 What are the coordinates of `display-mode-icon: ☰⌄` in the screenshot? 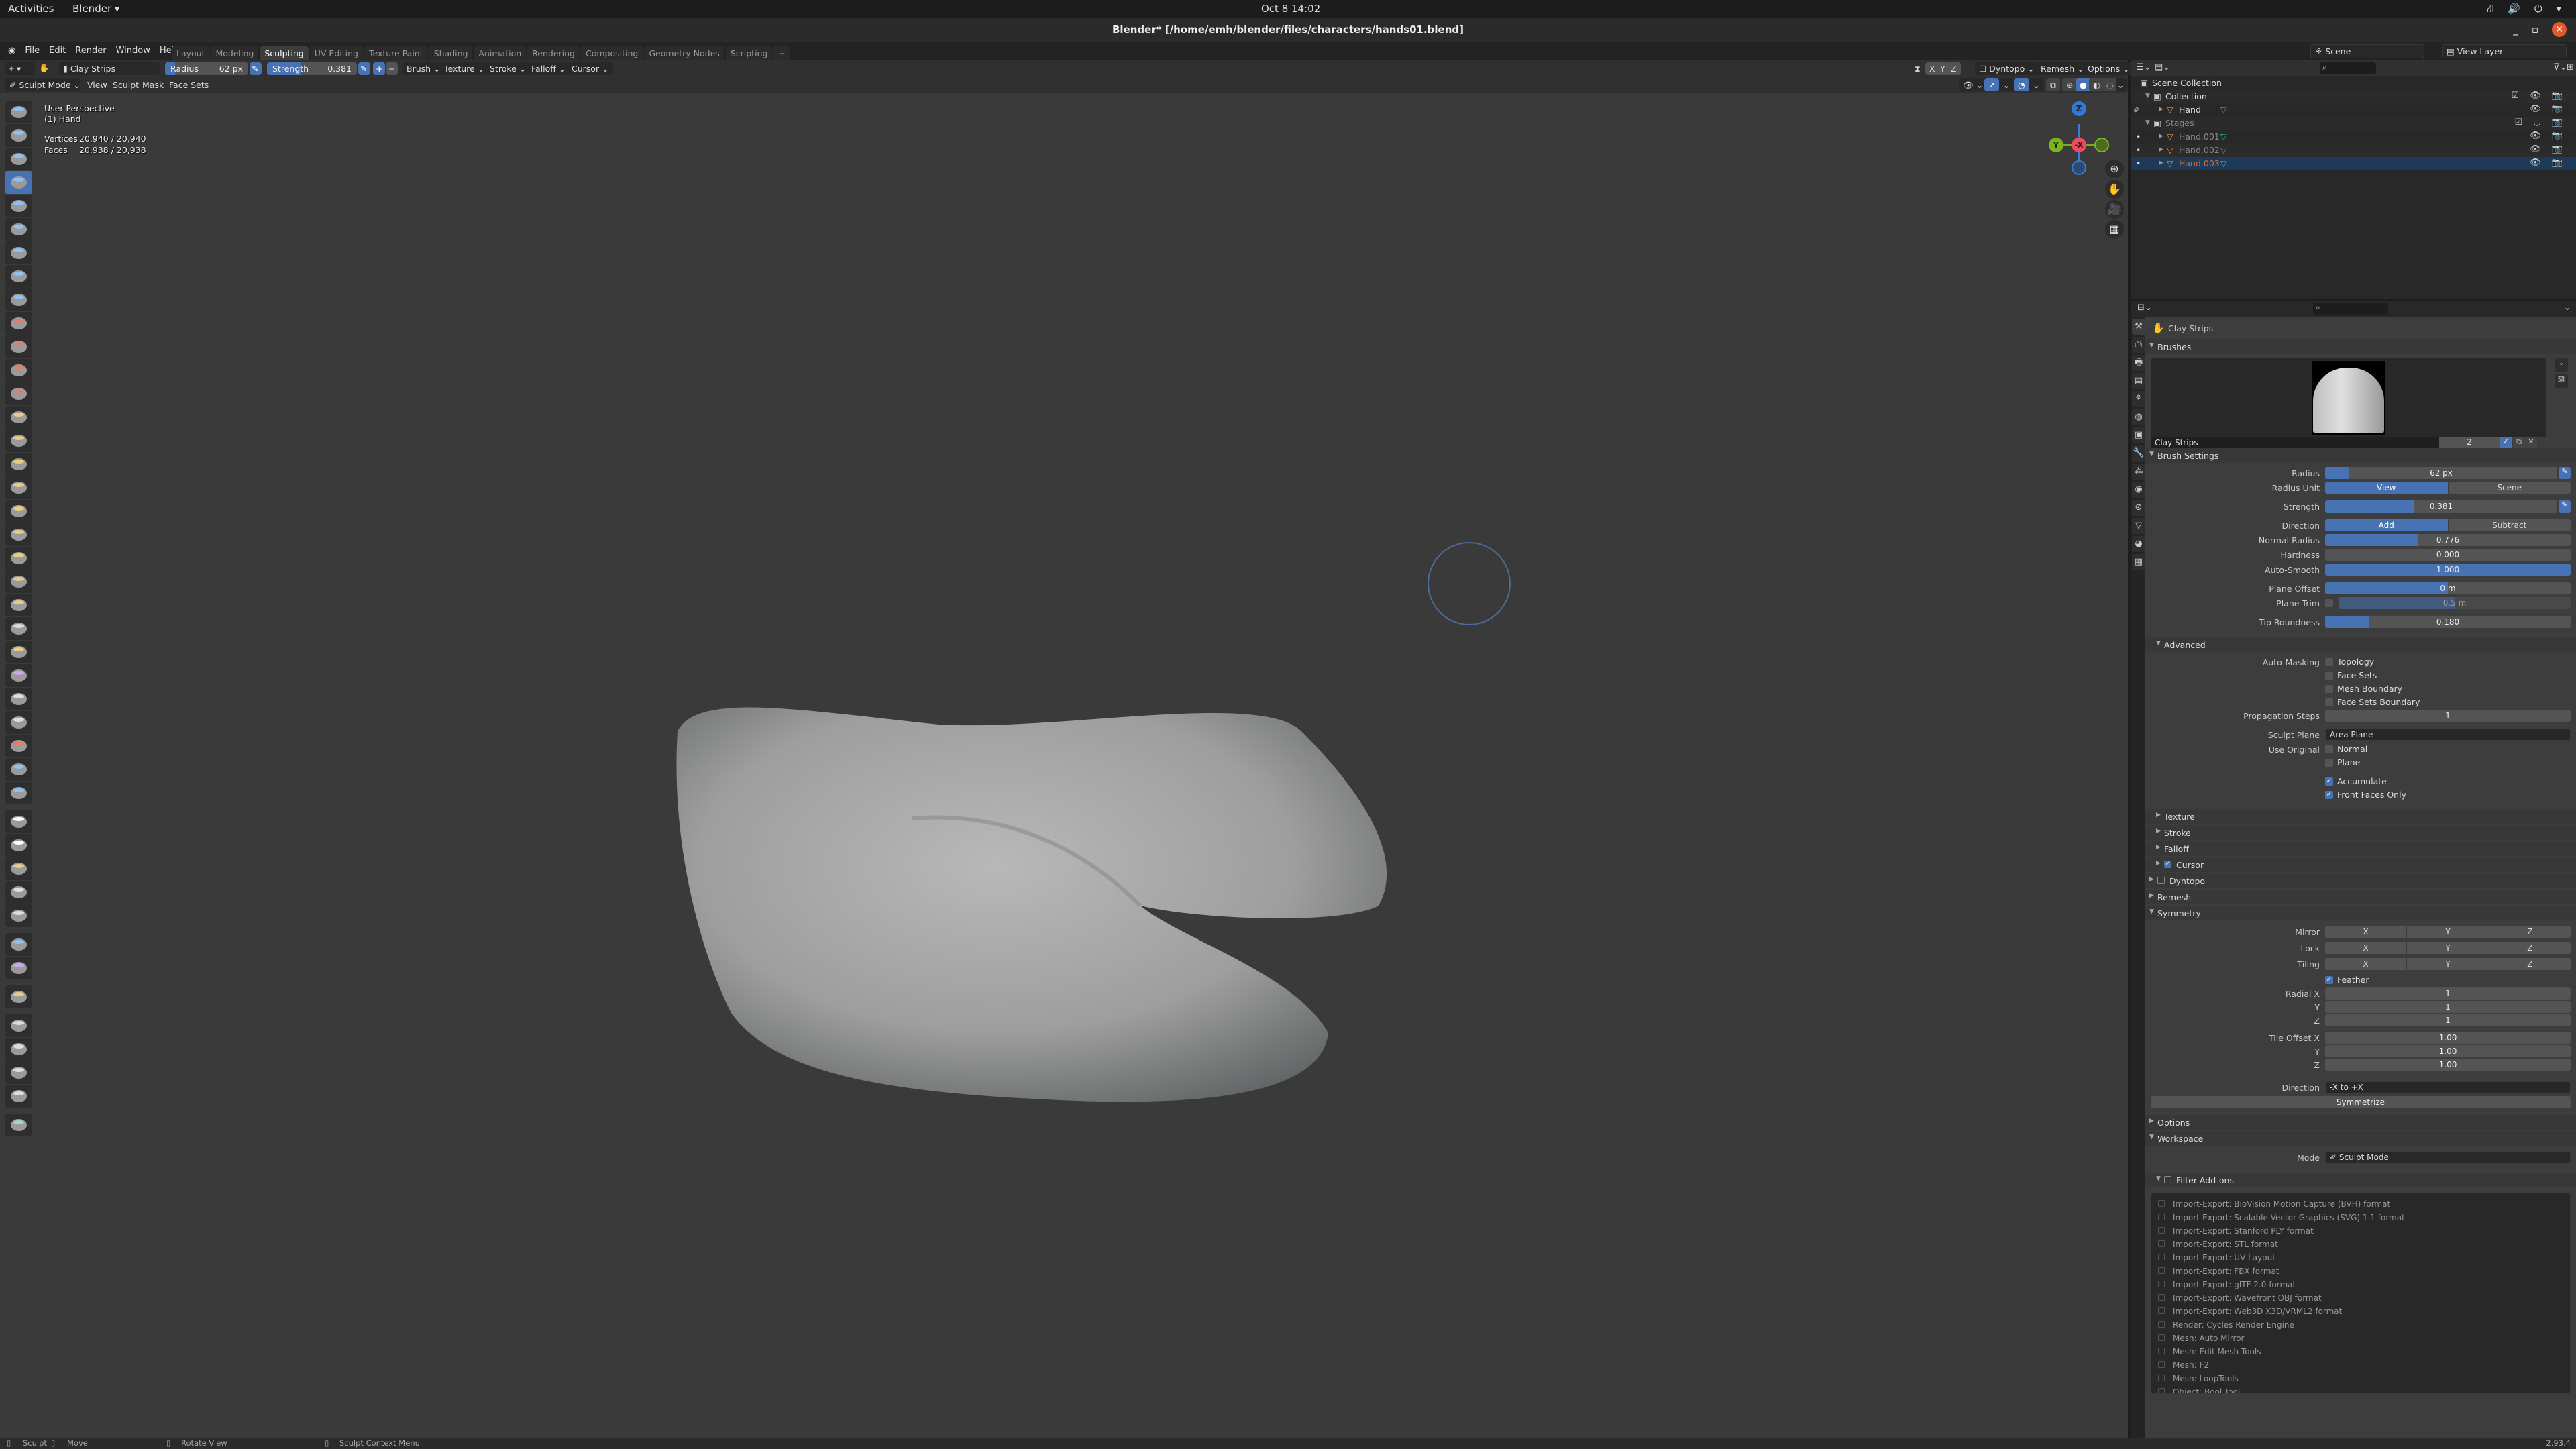 It's located at (2143, 67).